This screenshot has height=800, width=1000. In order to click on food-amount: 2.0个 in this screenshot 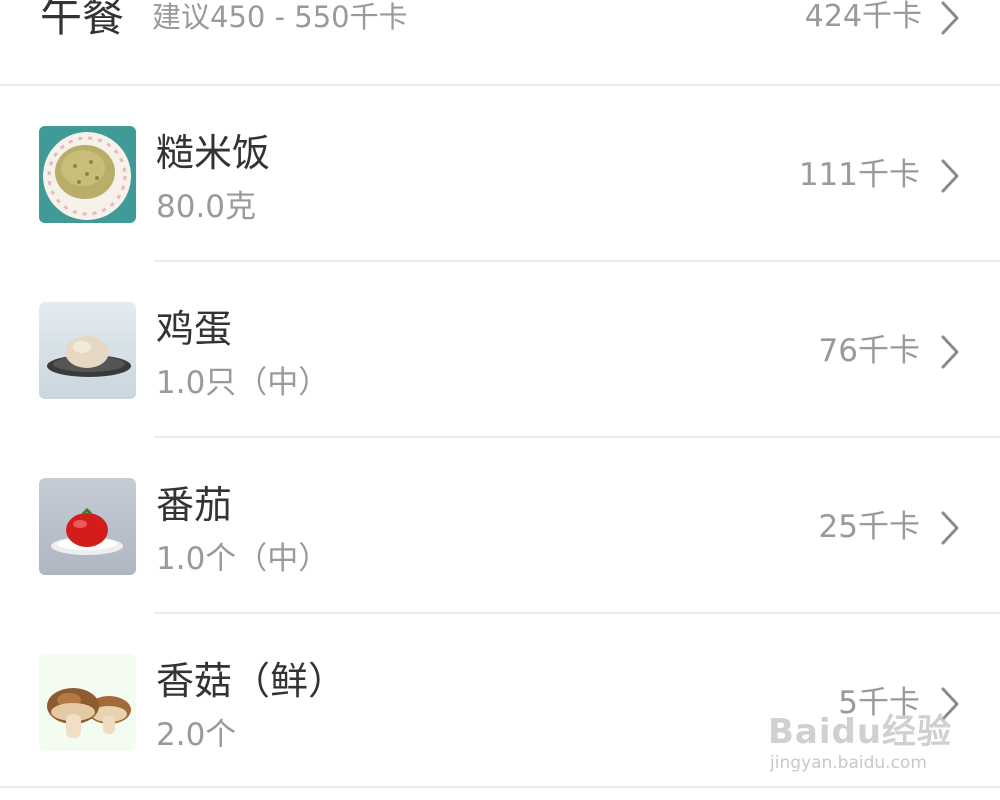, I will do `click(196, 735)`.